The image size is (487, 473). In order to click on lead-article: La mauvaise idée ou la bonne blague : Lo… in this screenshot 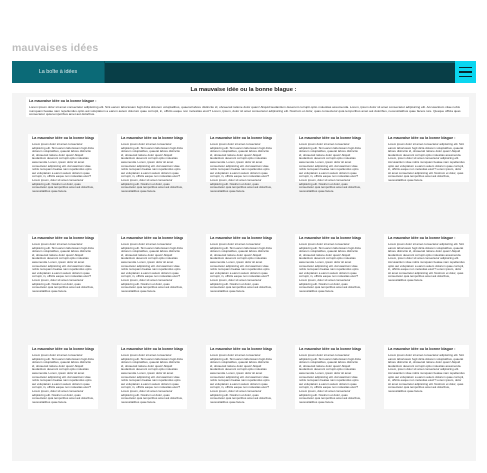, I will do `click(247, 107)`.